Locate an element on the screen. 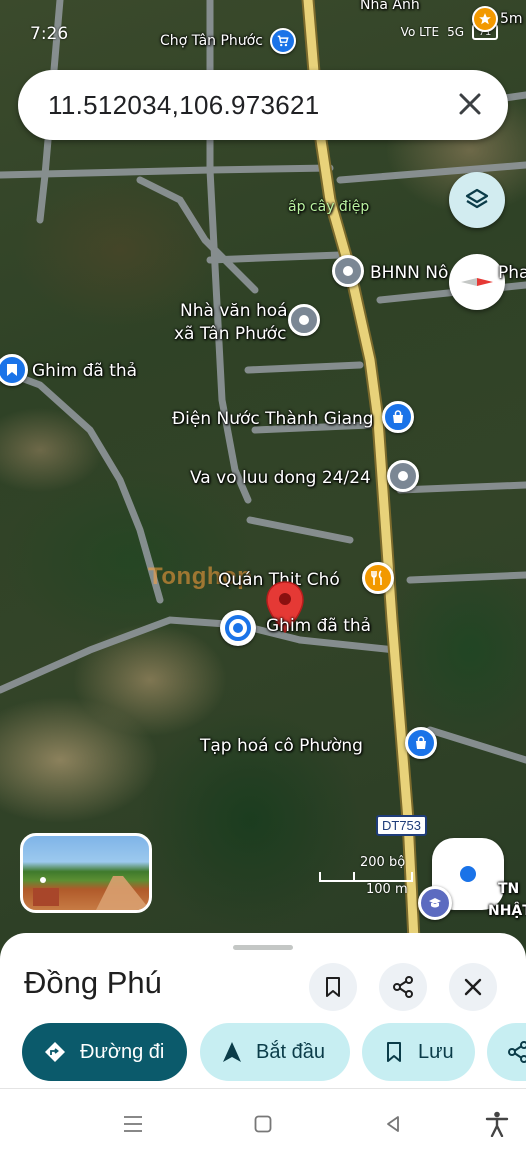  restaurant-icon is located at coordinates (378, 578).